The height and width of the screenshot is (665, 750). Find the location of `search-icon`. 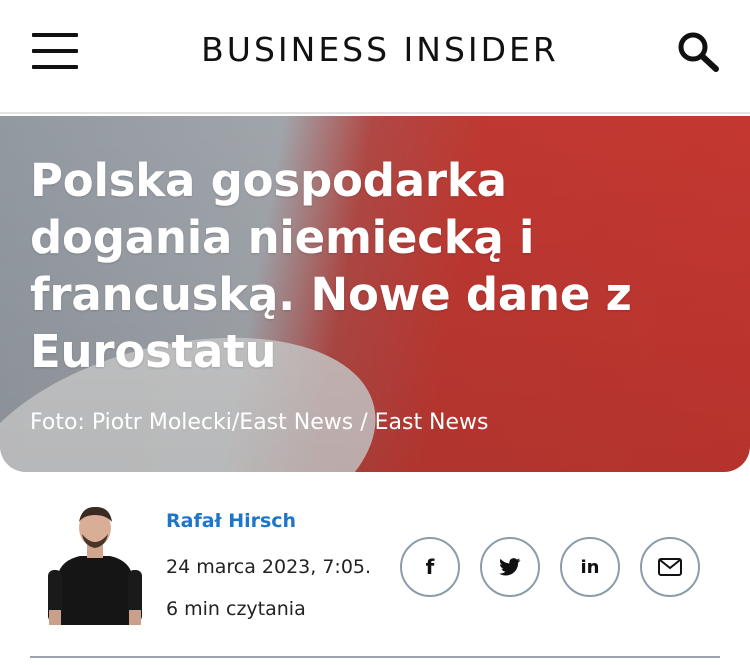

search-icon is located at coordinates (699, 51).